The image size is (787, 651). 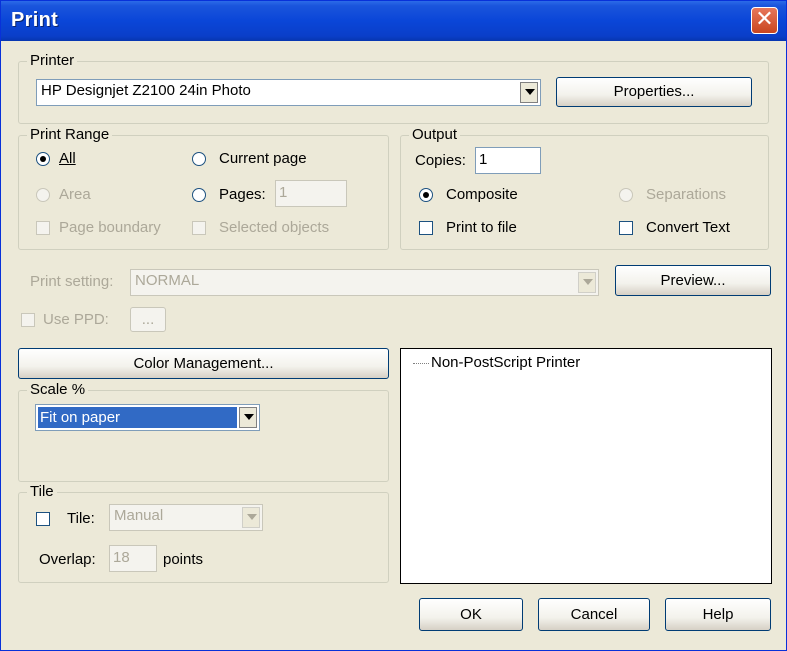 What do you see at coordinates (426, 195) in the screenshot?
I see `composite-radio` at bounding box center [426, 195].